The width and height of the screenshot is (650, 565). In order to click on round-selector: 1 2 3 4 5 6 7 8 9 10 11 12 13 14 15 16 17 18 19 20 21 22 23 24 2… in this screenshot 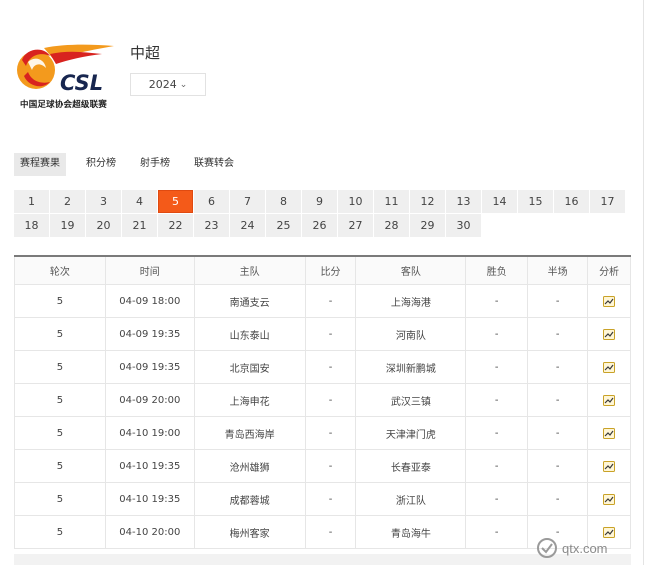, I will do `click(321, 213)`.